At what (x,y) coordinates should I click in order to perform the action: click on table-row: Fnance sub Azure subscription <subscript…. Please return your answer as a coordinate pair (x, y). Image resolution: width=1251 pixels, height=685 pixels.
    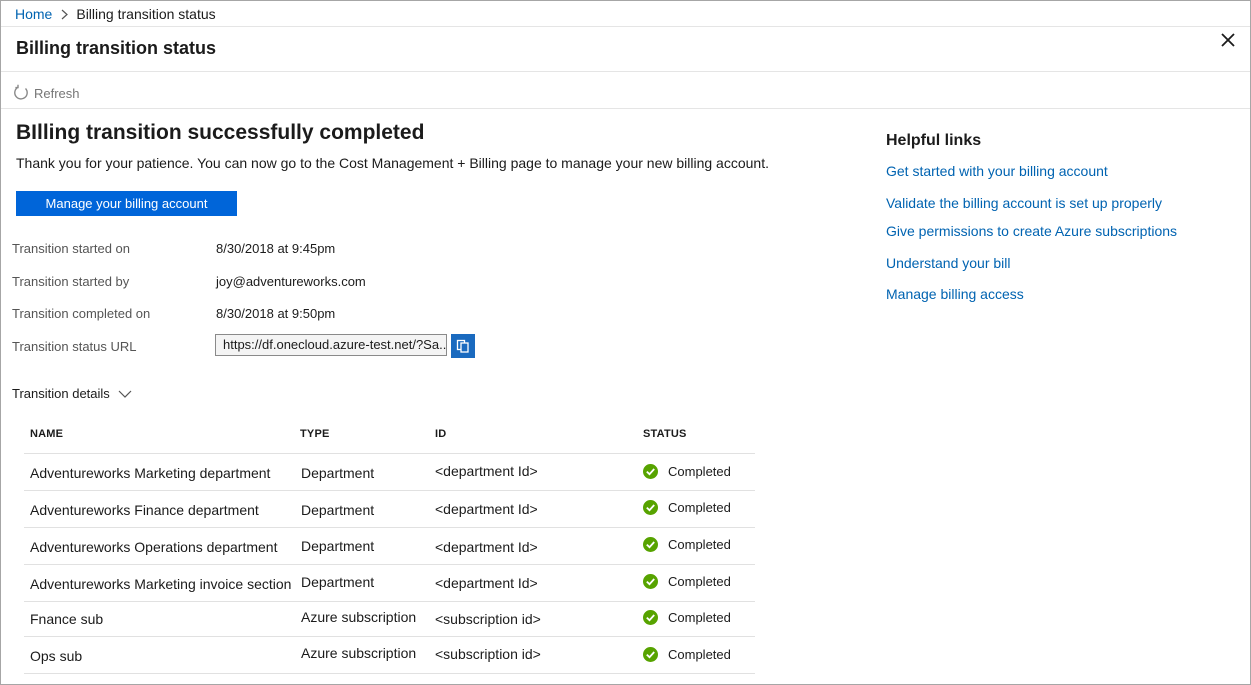
    Looking at the image, I should click on (389, 618).